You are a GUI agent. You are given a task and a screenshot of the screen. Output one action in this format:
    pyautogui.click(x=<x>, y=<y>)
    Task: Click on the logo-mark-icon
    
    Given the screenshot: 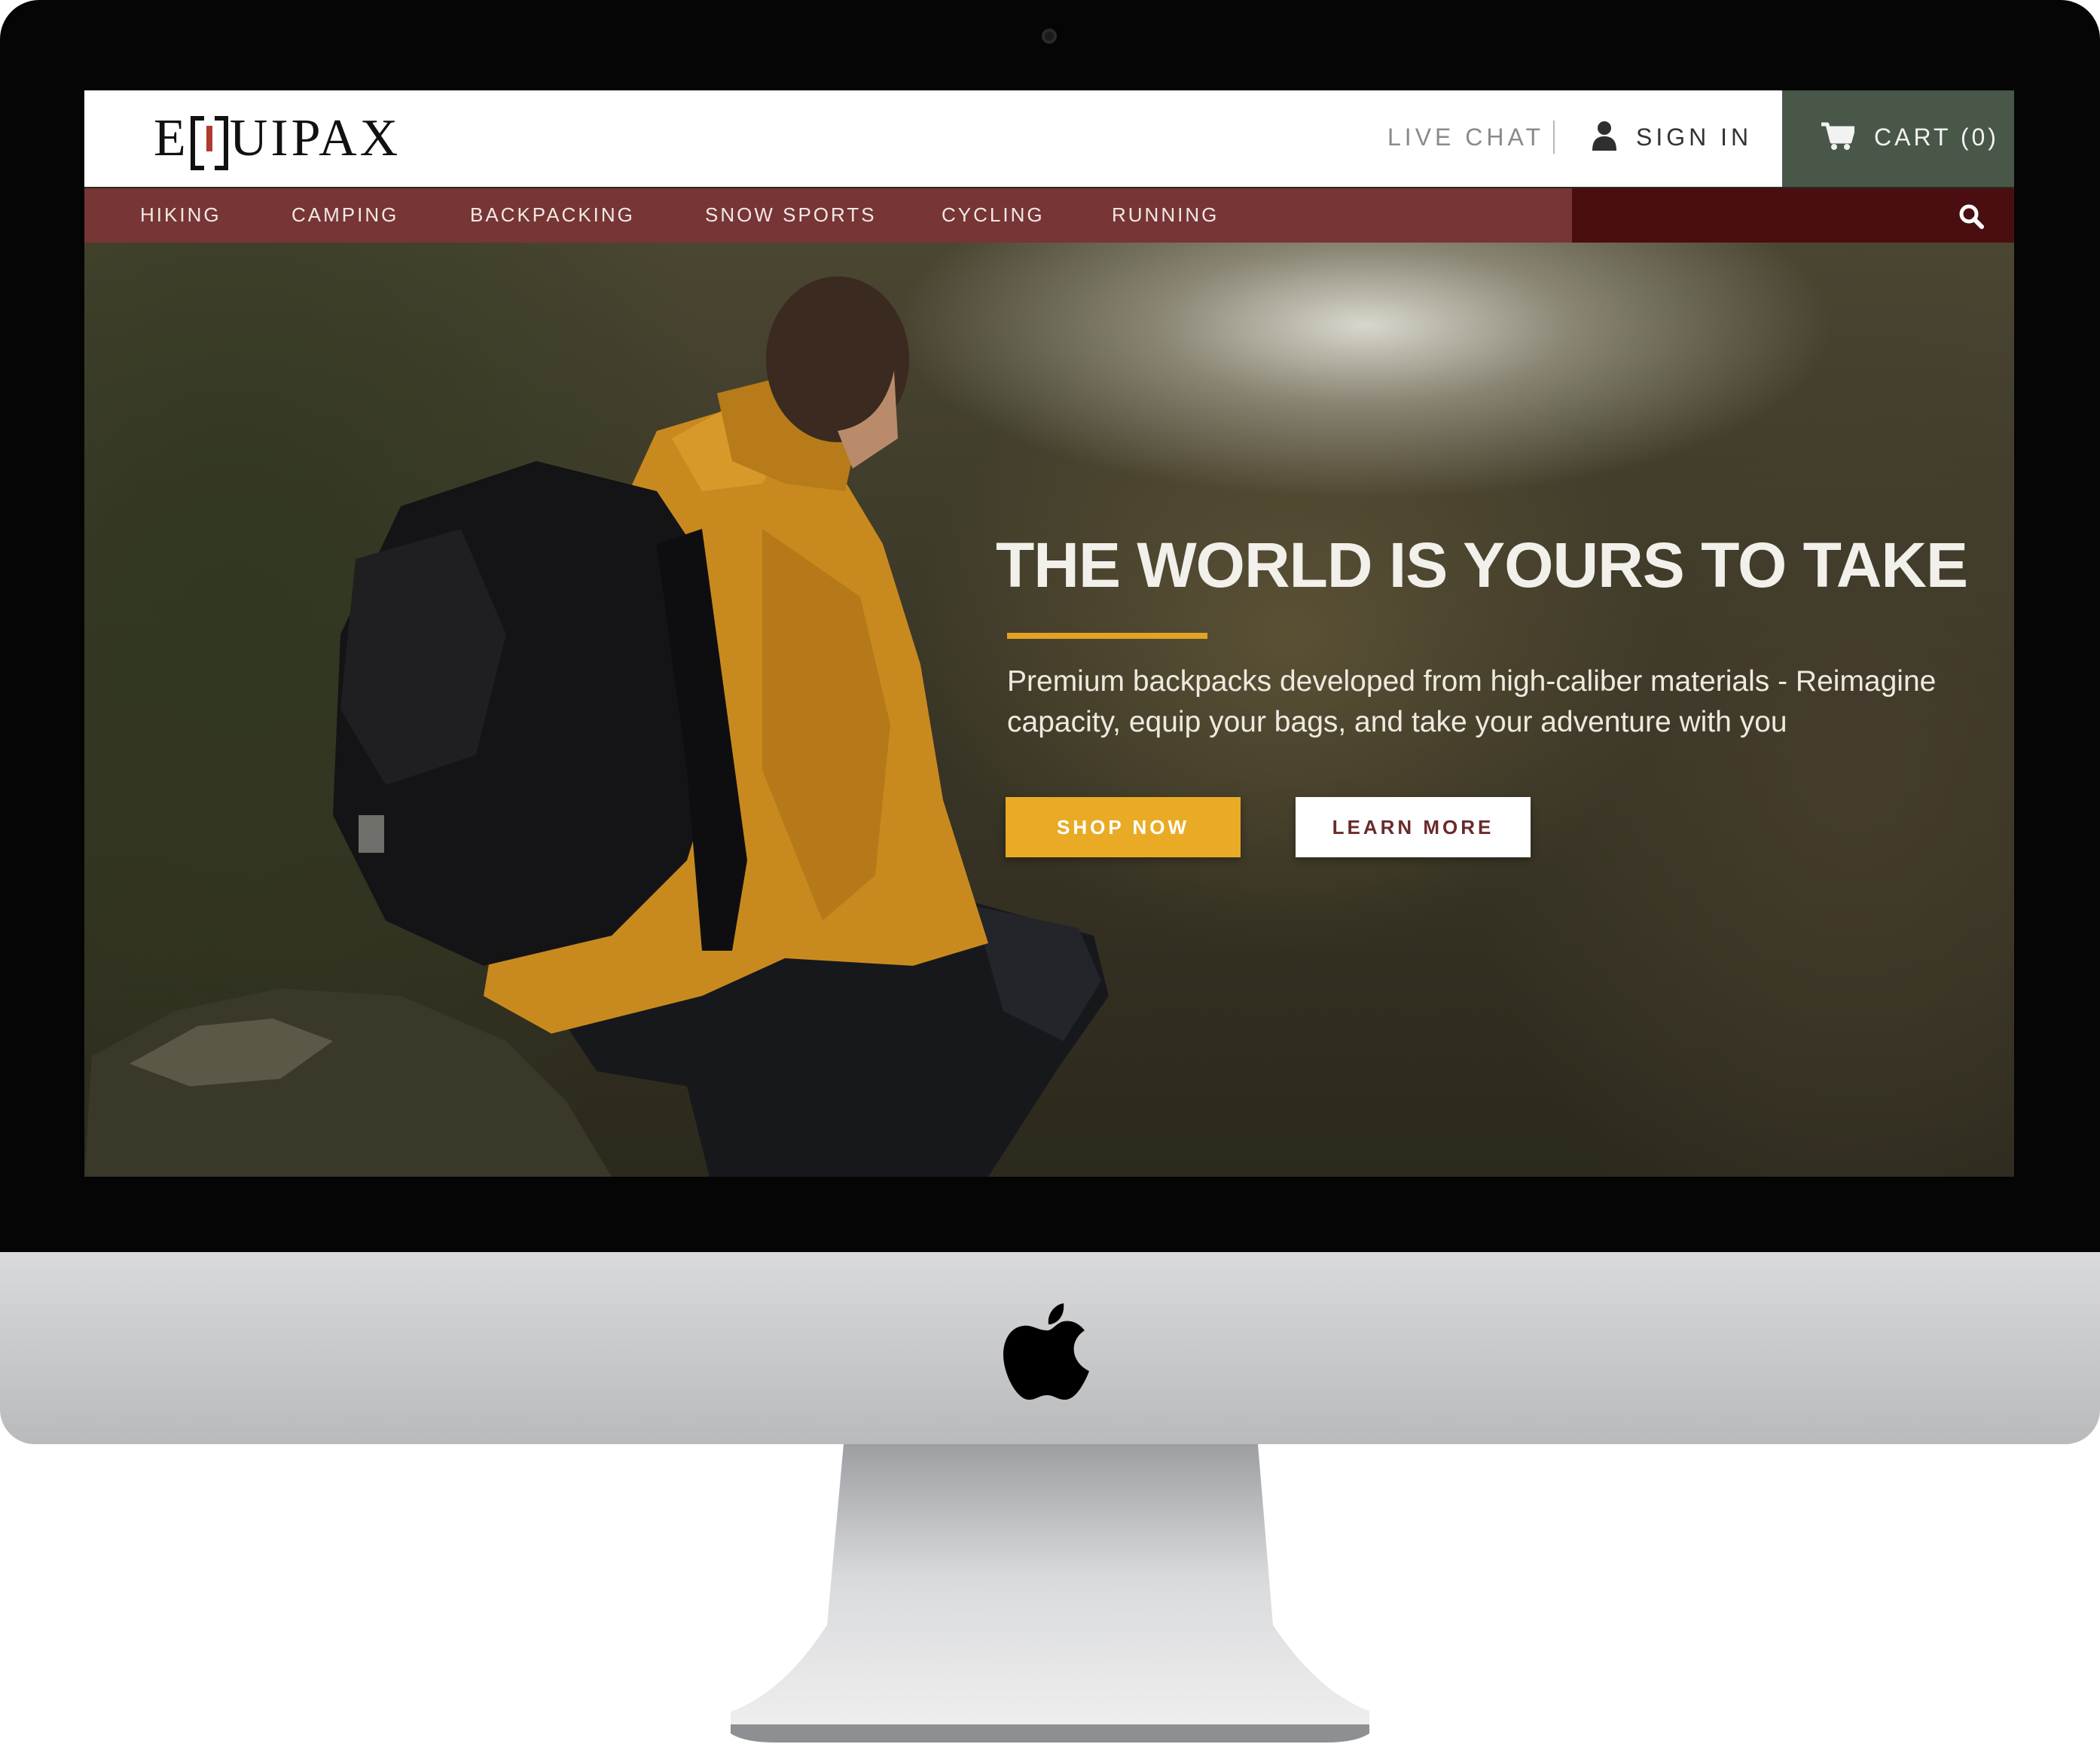 What is the action you would take?
    pyautogui.click(x=209, y=143)
    